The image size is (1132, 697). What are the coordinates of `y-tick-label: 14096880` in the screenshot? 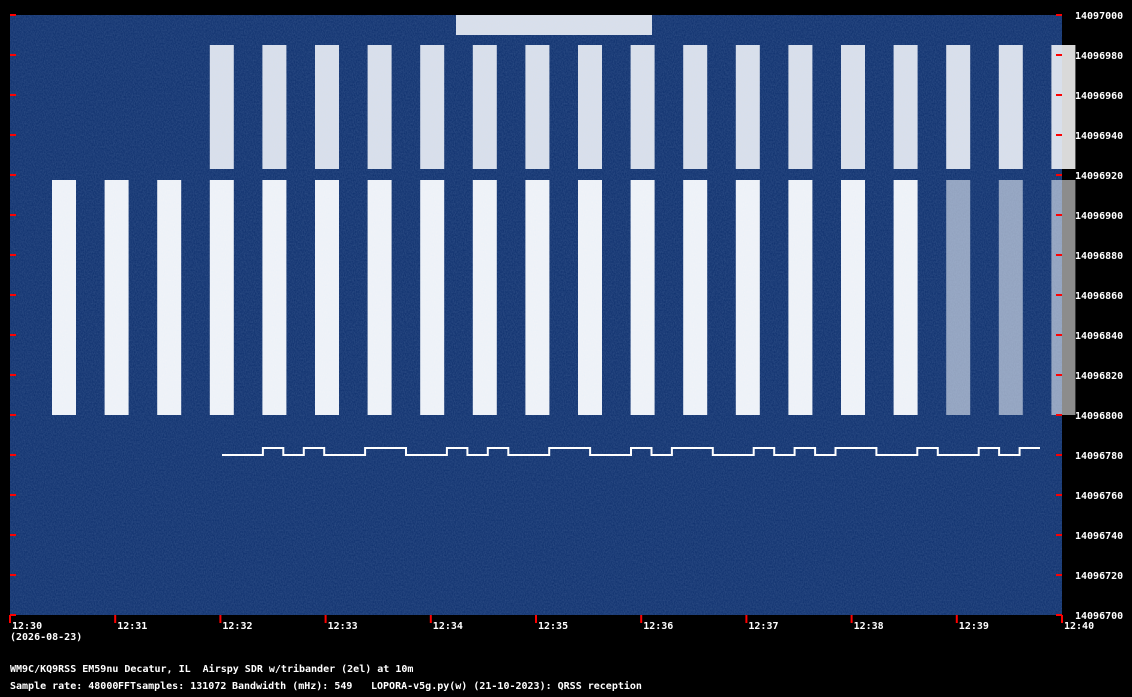 It's located at (1099, 256).